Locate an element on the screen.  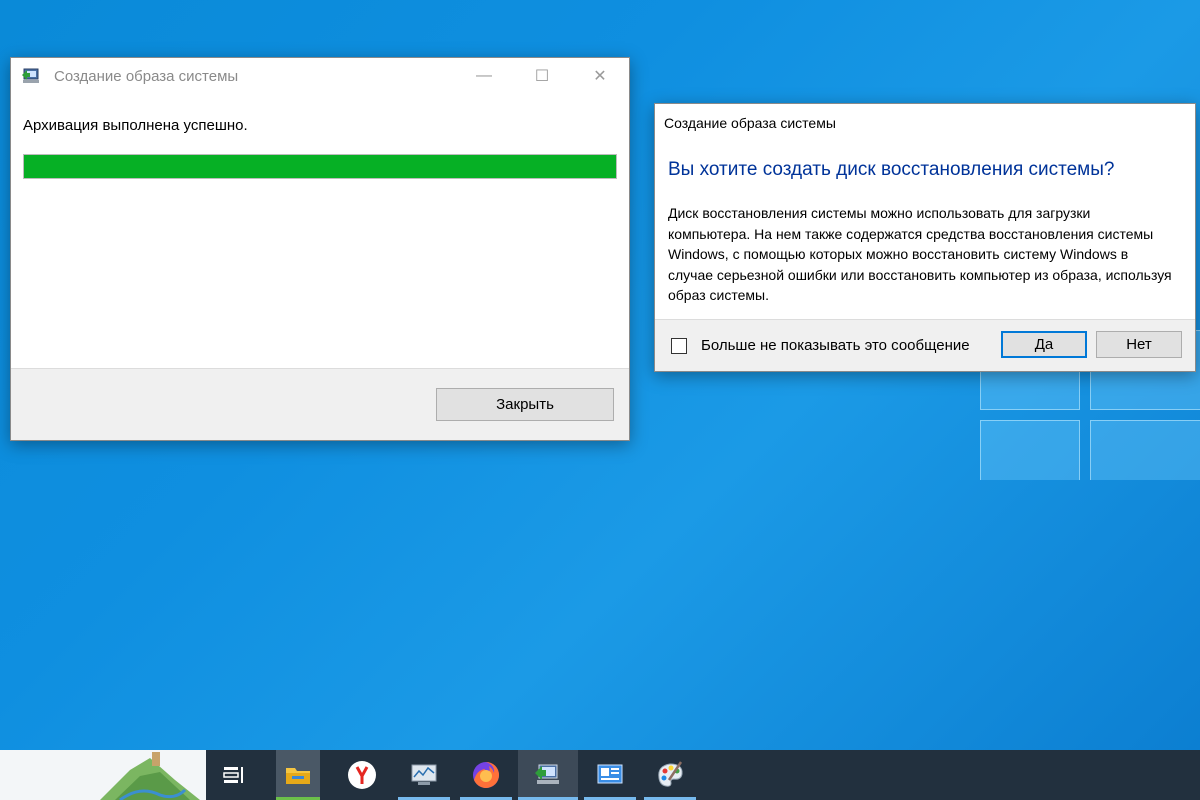
yandex-browser-icon is located at coordinates (362, 775).